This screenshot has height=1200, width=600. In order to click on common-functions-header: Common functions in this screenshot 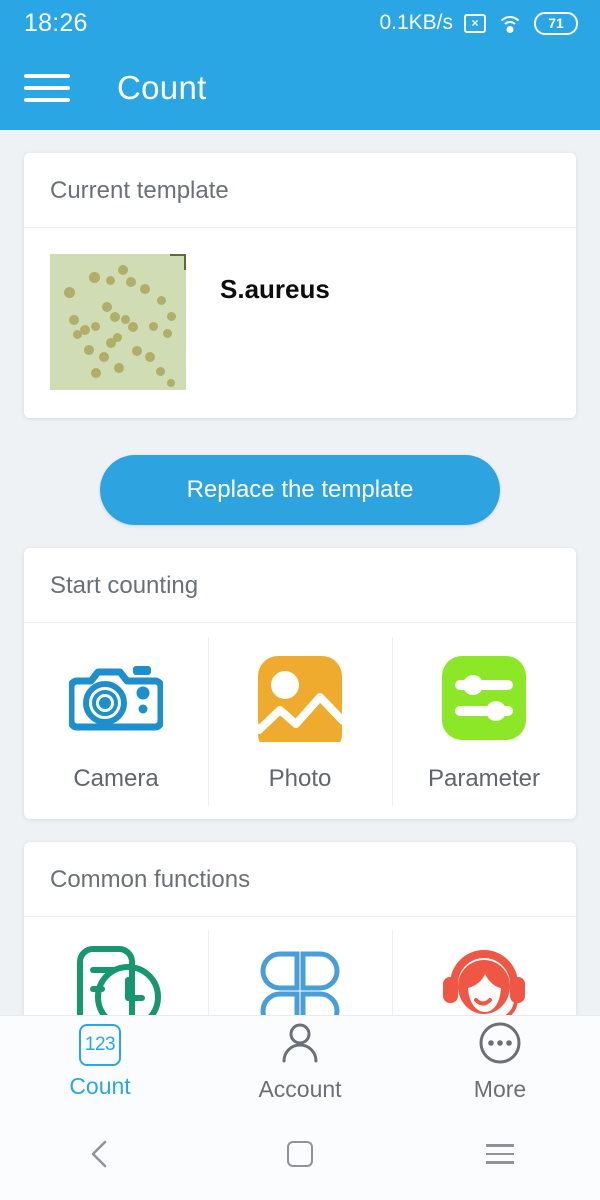, I will do `click(300, 879)`.